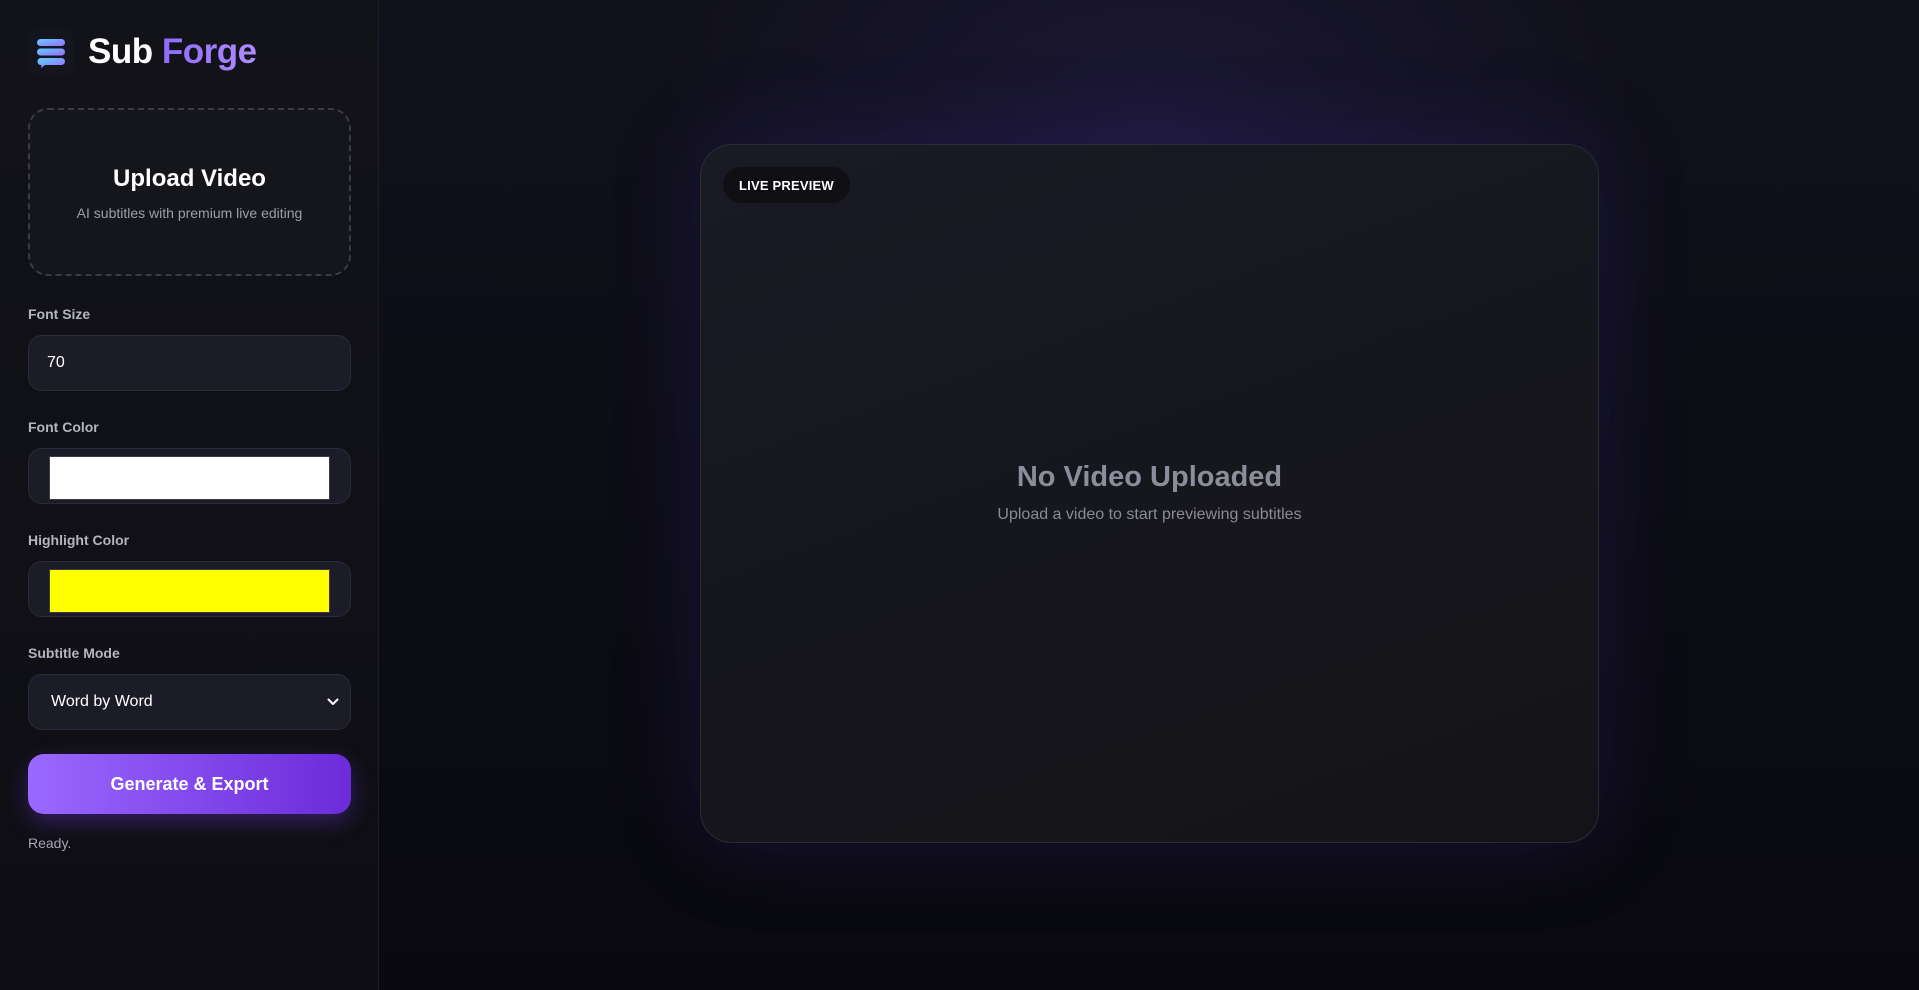 The height and width of the screenshot is (990, 1919). I want to click on brand-name: Sub Forge, so click(172, 52).